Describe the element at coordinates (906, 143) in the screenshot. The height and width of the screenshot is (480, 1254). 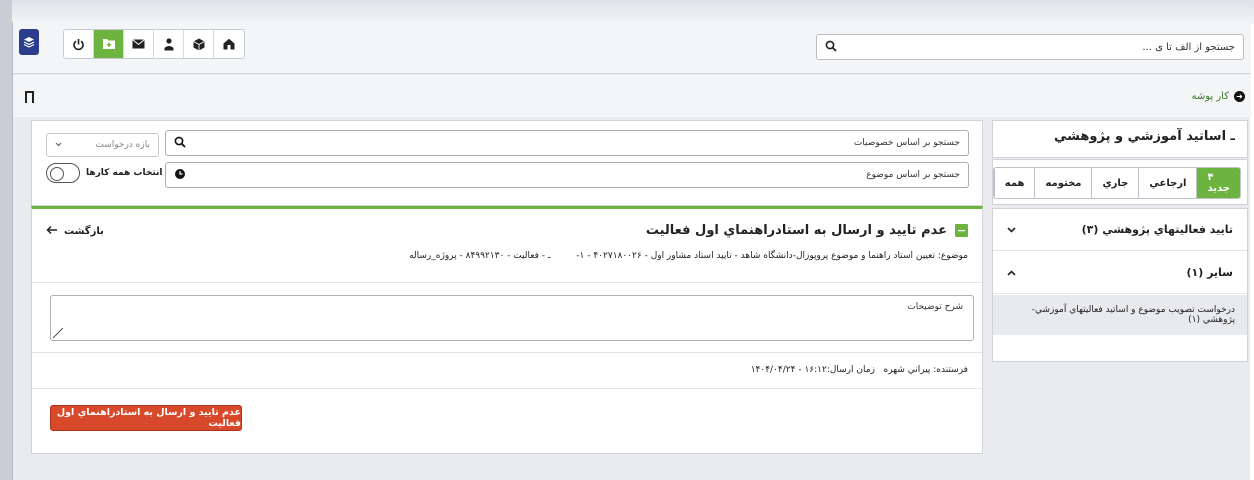
I see `search-properties-placeholder: جستجو بر اساس خصوصيات` at that location.